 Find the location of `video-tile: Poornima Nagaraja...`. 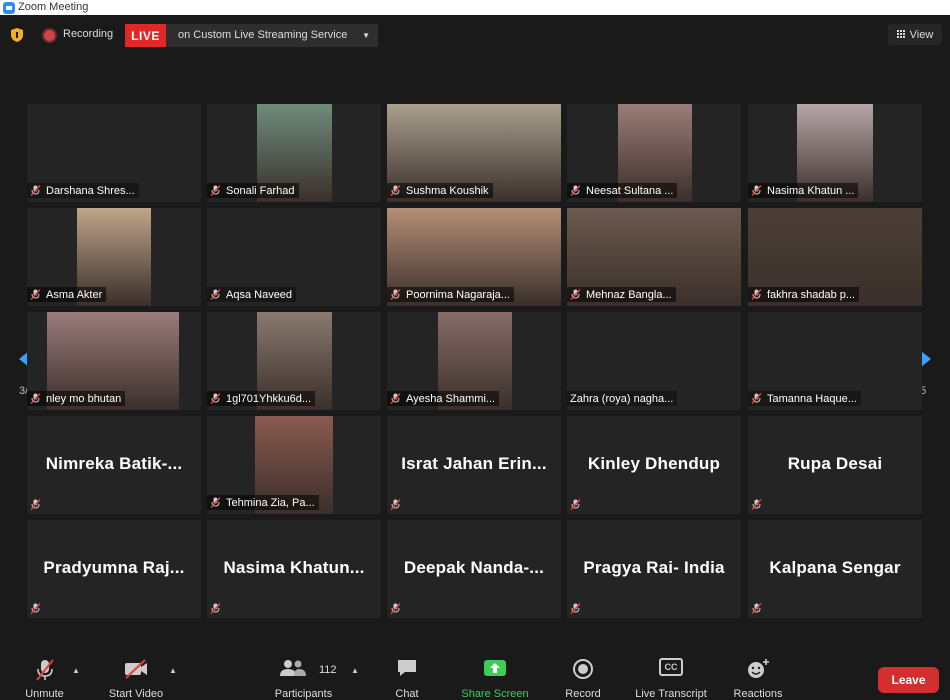

video-tile: Poornima Nagaraja... is located at coordinates (474, 257).